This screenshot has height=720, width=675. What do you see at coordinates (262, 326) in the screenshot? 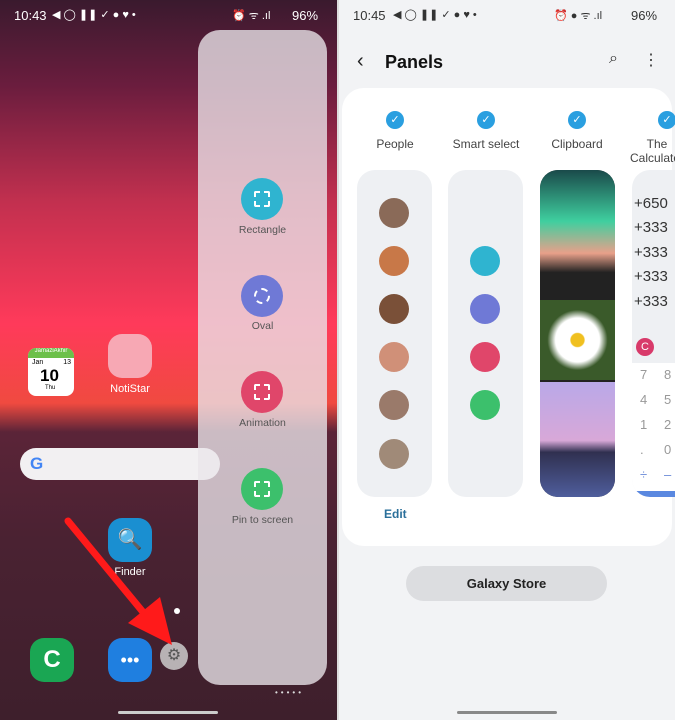
I see `oval-label: Oval` at bounding box center [262, 326].